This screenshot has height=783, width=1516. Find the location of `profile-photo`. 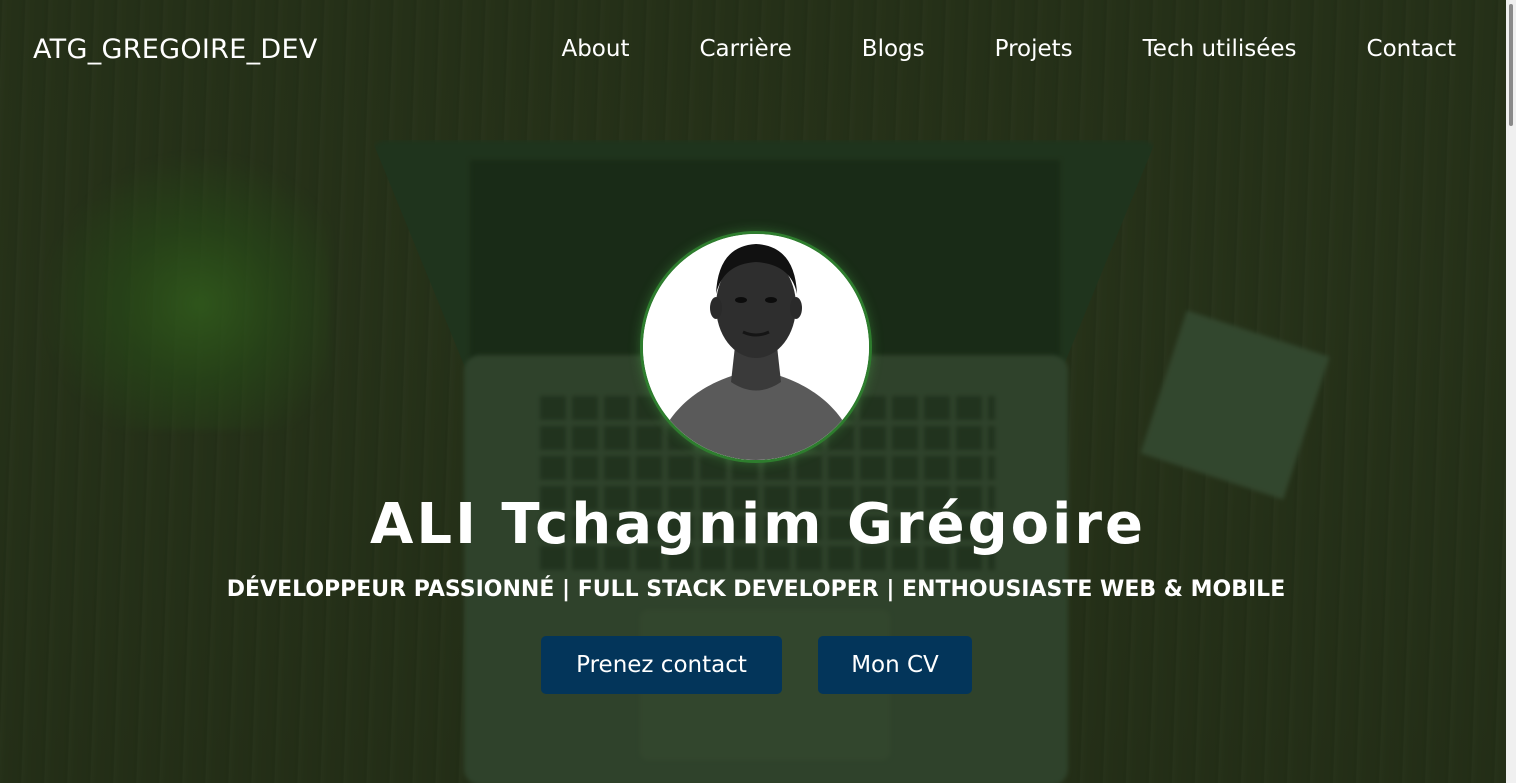

profile-photo is located at coordinates (756, 347).